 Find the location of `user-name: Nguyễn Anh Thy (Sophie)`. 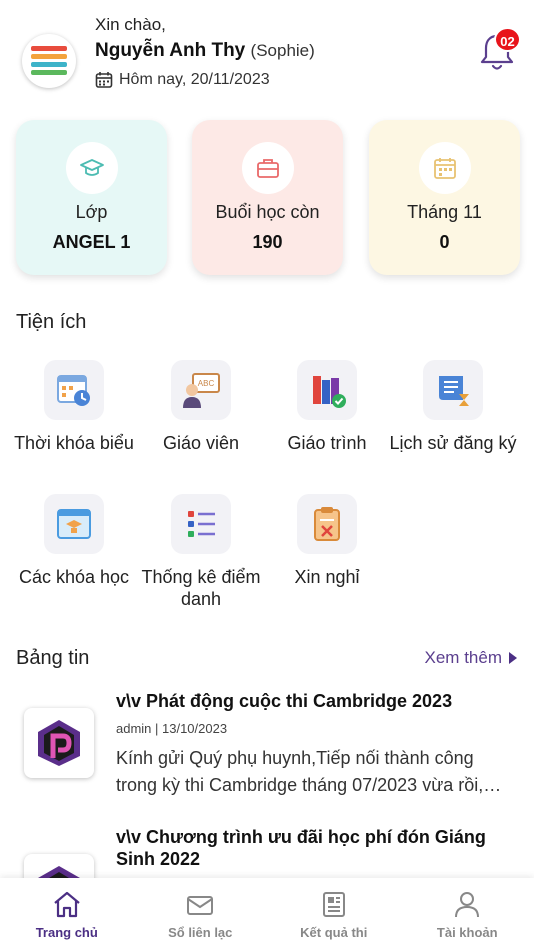

user-name: Nguyễn Anh Thy (Sophie) is located at coordinates (205, 51).